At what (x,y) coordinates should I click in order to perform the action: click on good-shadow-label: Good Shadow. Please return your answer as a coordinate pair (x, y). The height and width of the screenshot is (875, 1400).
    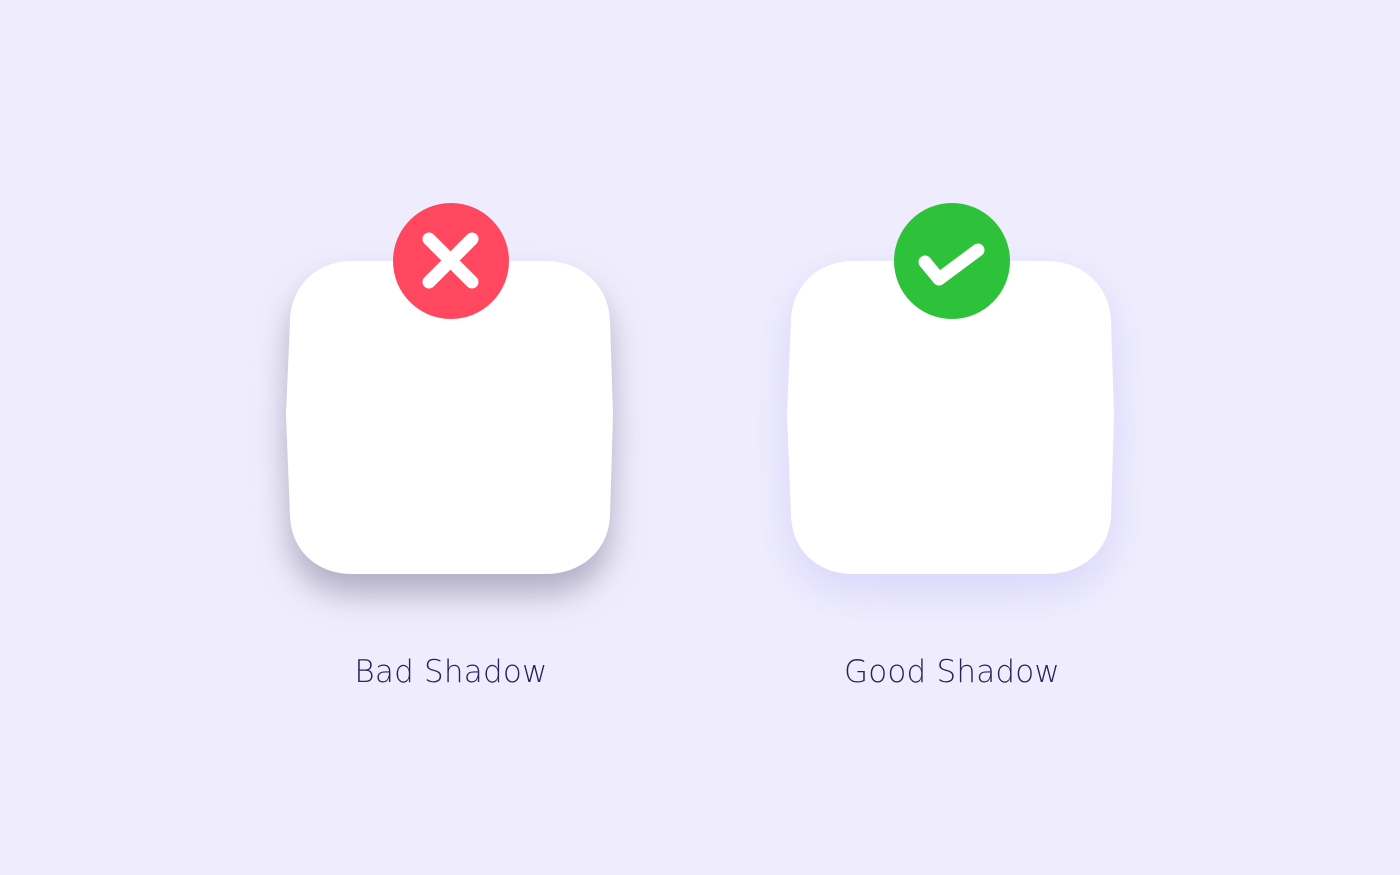
    Looking at the image, I should click on (951, 672).